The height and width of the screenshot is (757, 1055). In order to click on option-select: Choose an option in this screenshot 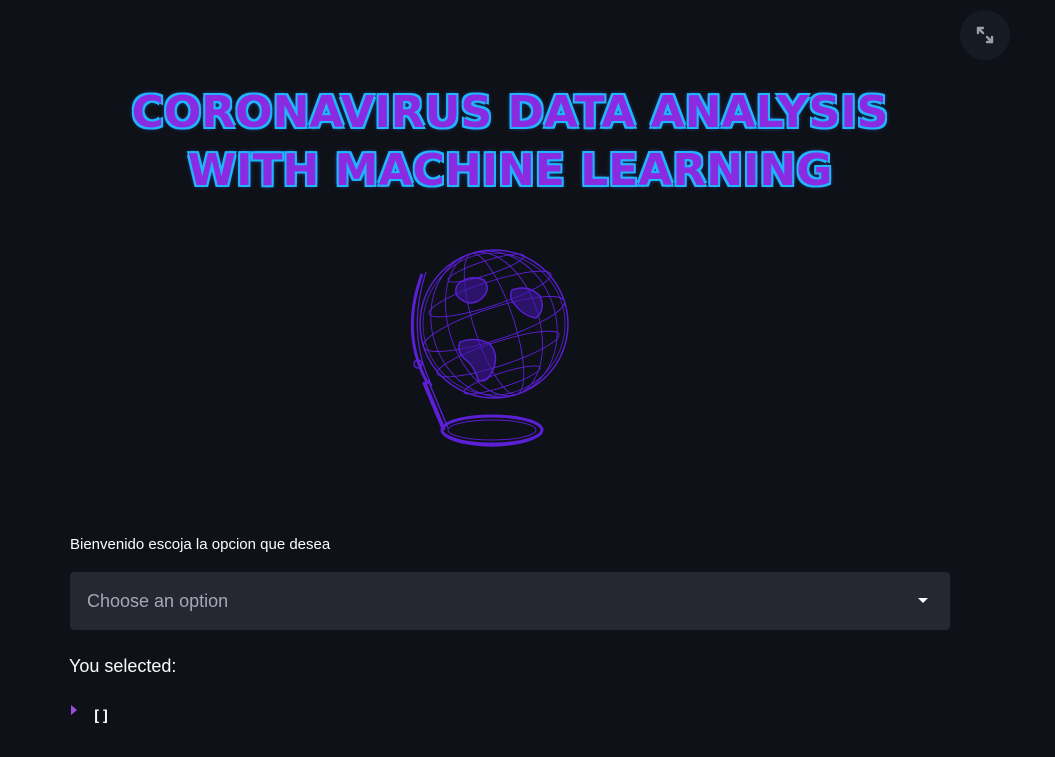, I will do `click(510, 601)`.